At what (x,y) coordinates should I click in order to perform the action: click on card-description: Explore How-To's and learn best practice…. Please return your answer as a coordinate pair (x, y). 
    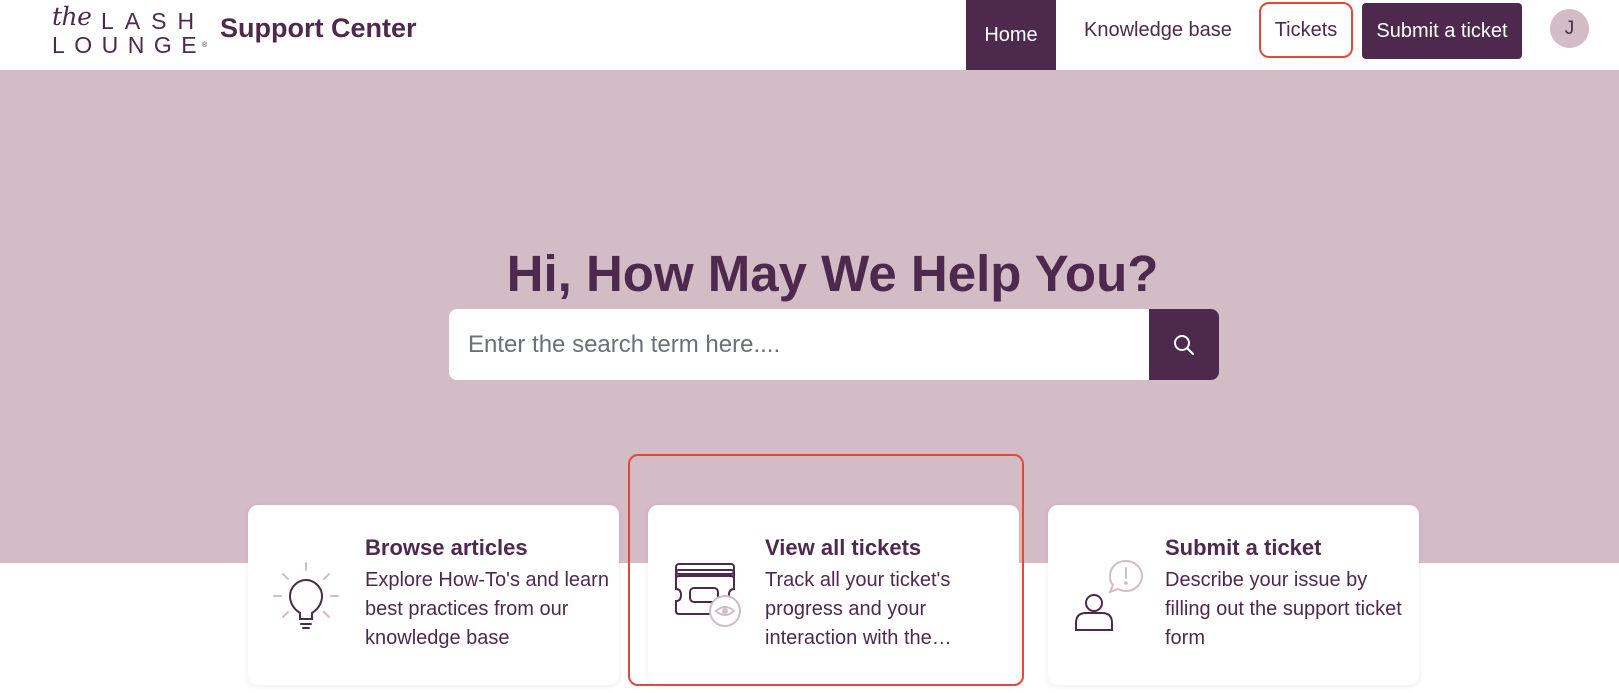
    Looking at the image, I should click on (487, 609).